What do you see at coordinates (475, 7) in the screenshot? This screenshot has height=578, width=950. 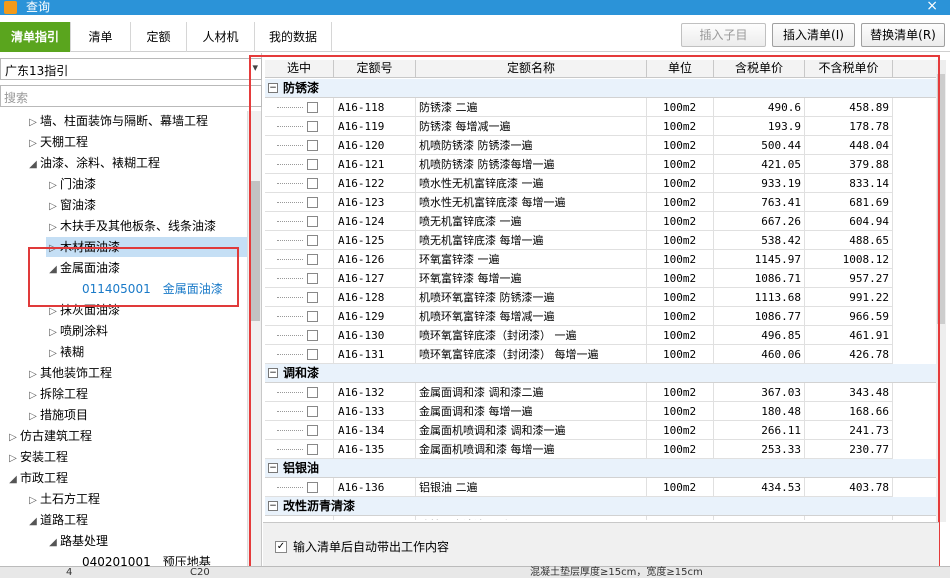 I see `window-titlebar: 查询 ×` at bounding box center [475, 7].